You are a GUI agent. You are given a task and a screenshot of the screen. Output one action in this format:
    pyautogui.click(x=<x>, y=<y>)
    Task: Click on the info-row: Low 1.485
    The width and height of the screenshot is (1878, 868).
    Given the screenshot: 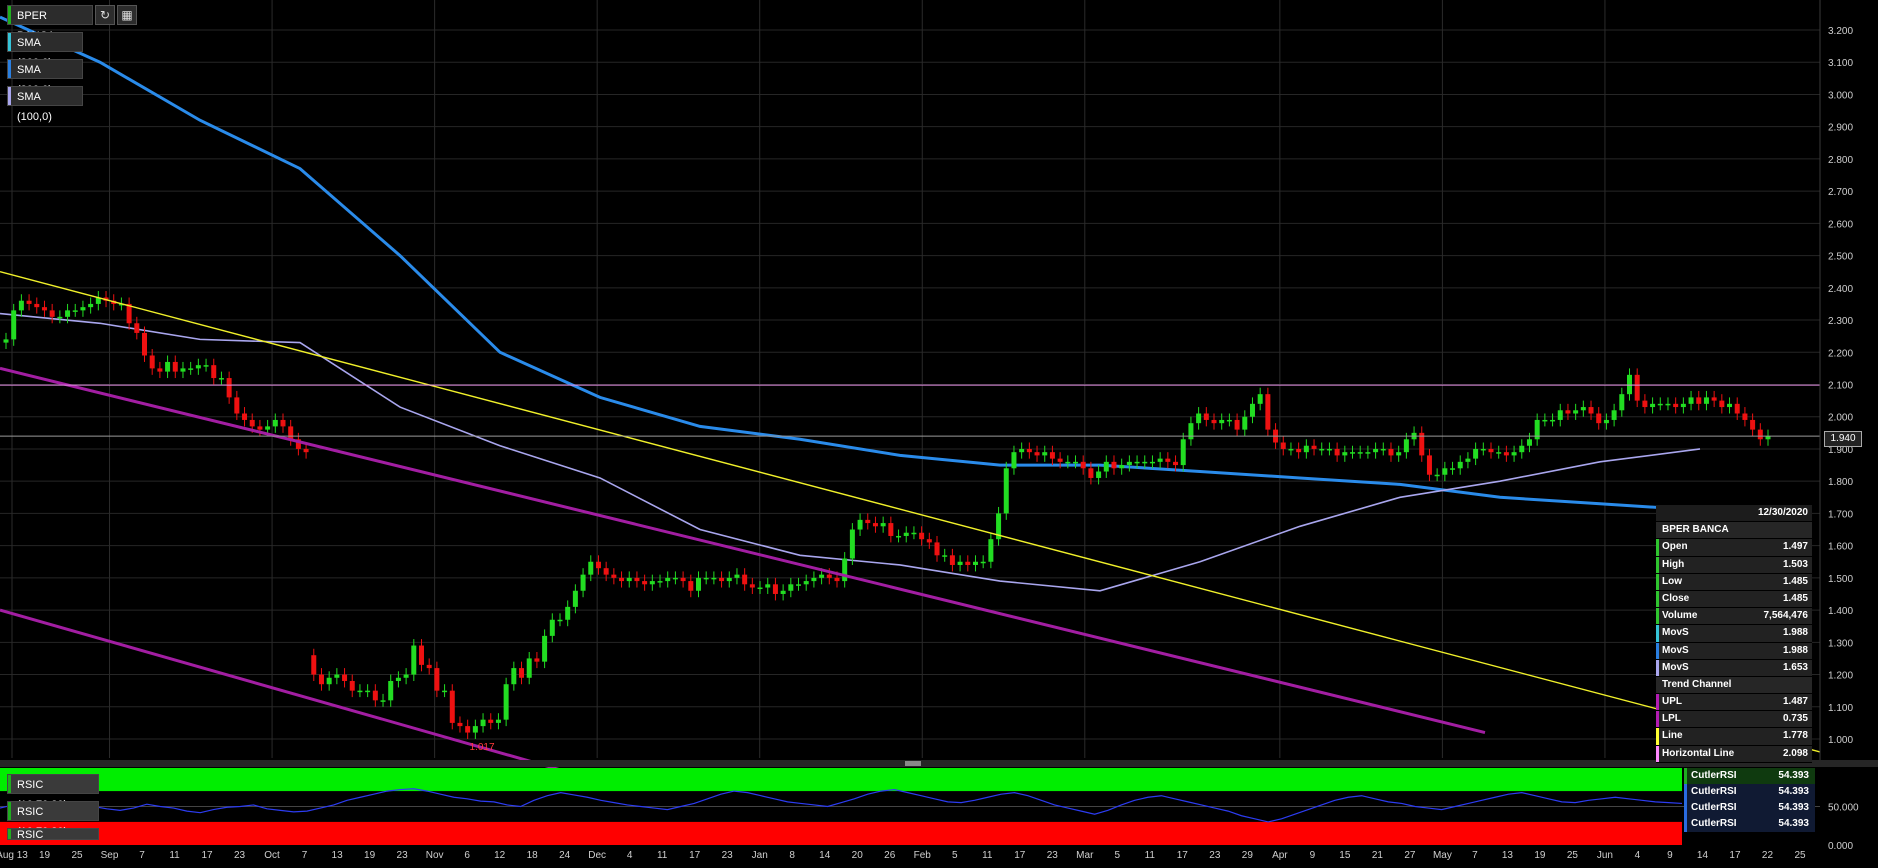 What is the action you would take?
    pyautogui.click(x=1734, y=582)
    